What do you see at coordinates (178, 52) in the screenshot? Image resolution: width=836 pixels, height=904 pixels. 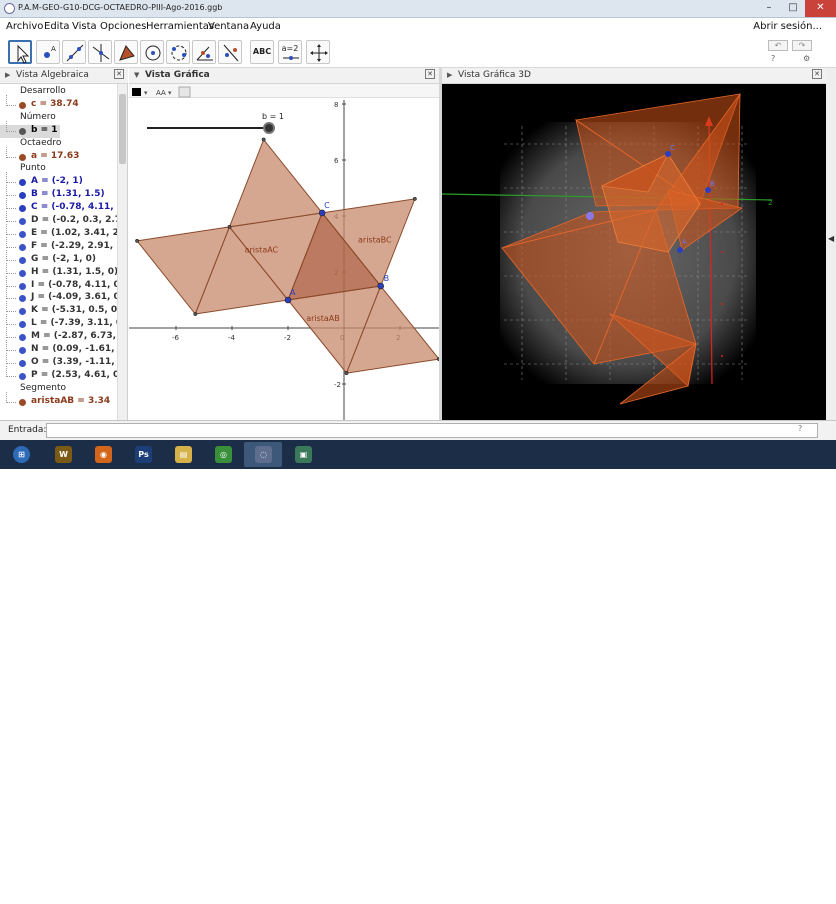 I see `circle-three-points-tool-button` at bounding box center [178, 52].